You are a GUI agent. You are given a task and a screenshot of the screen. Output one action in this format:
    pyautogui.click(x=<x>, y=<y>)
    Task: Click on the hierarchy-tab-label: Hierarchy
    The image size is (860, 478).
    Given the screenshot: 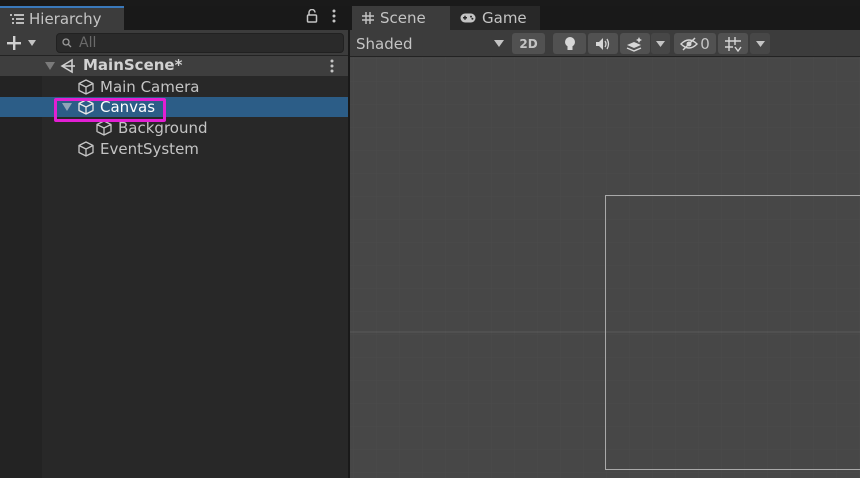 What is the action you would take?
    pyautogui.click(x=65, y=19)
    